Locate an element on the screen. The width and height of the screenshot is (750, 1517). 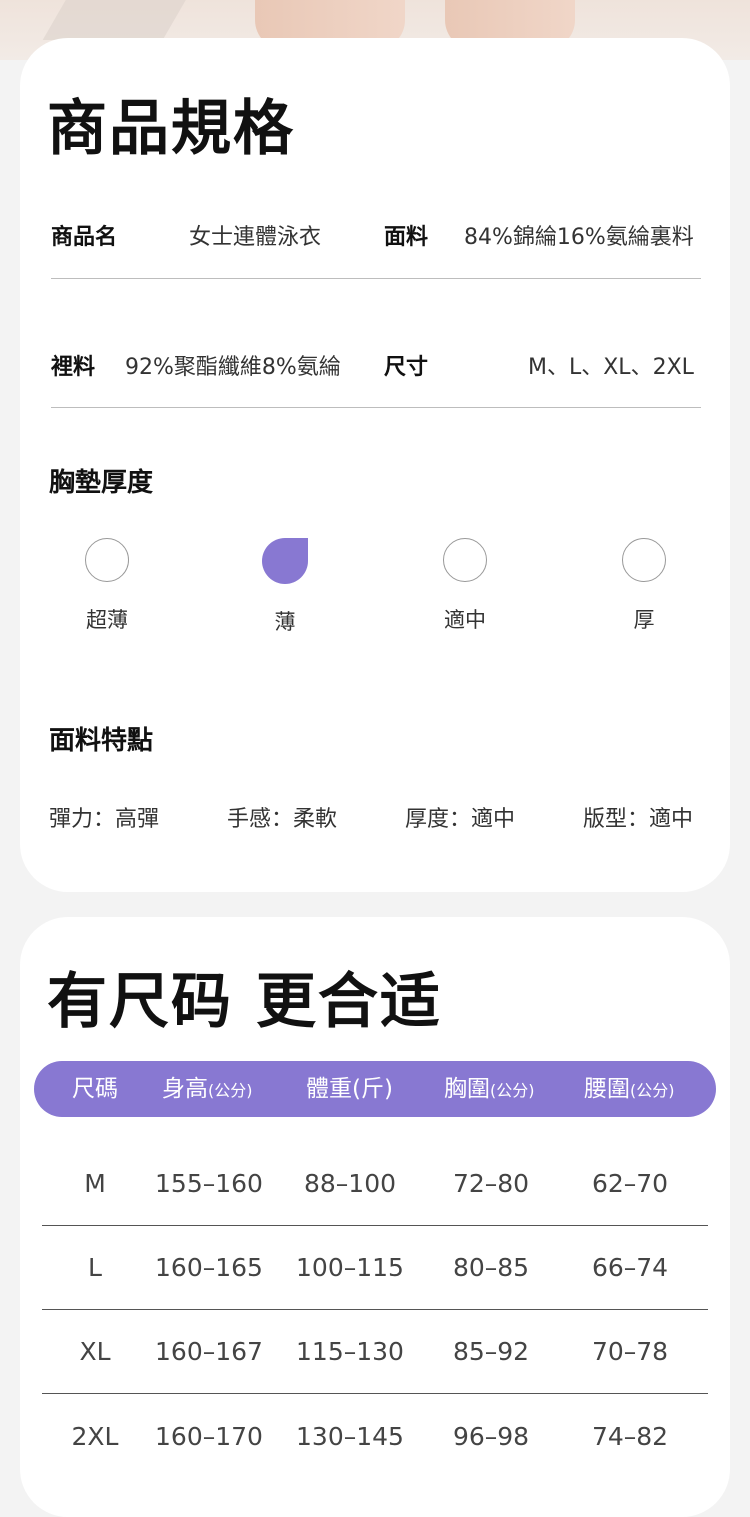
cell-weight: 100–115 is located at coordinates (350, 1267).